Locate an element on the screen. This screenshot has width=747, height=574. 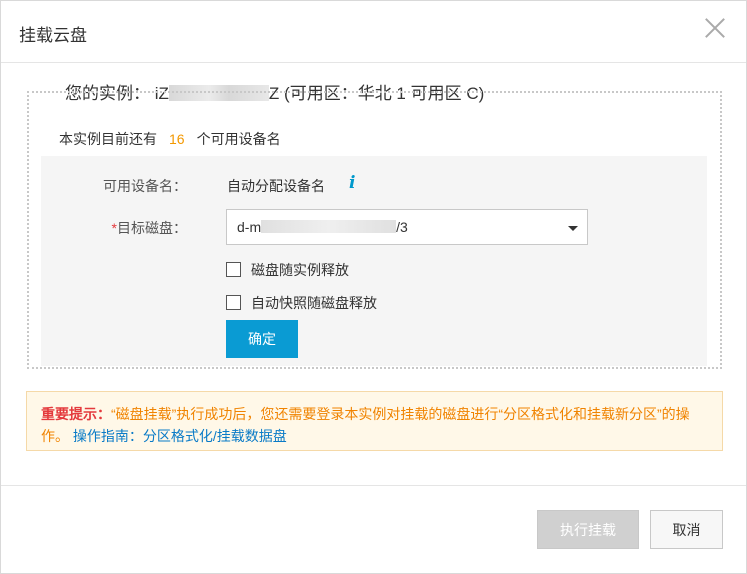
cancel-button: 取消 is located at coordinates (686, 529).